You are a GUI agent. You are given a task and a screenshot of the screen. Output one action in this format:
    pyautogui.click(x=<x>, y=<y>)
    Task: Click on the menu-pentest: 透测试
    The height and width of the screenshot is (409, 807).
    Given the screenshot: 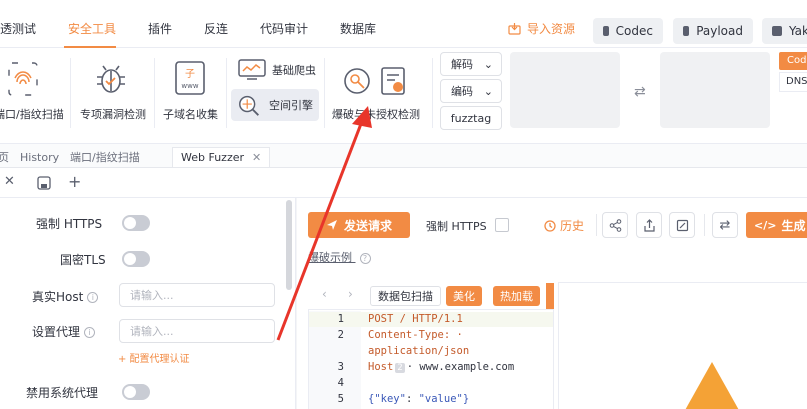 What is the action you would take?
    pyautogui.click(x=18, y=28)
    